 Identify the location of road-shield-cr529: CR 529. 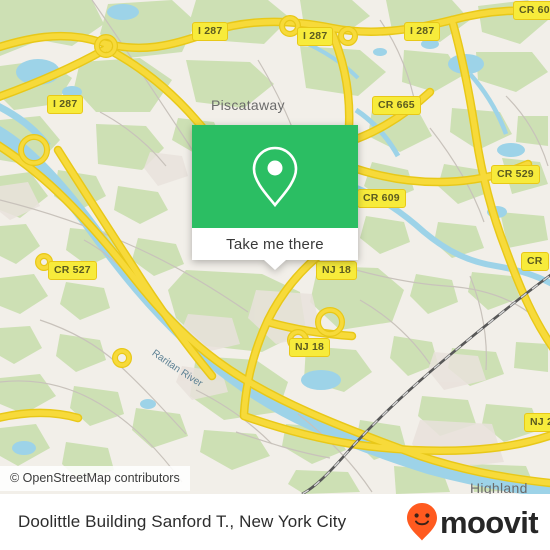
(515, 174).